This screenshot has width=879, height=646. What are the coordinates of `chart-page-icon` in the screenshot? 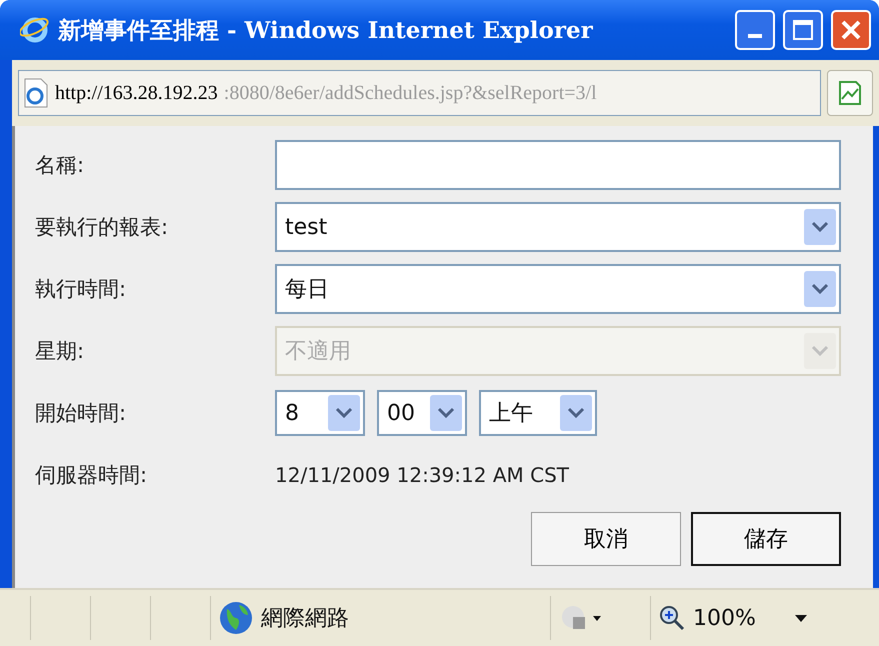 It's located at (850, 93).